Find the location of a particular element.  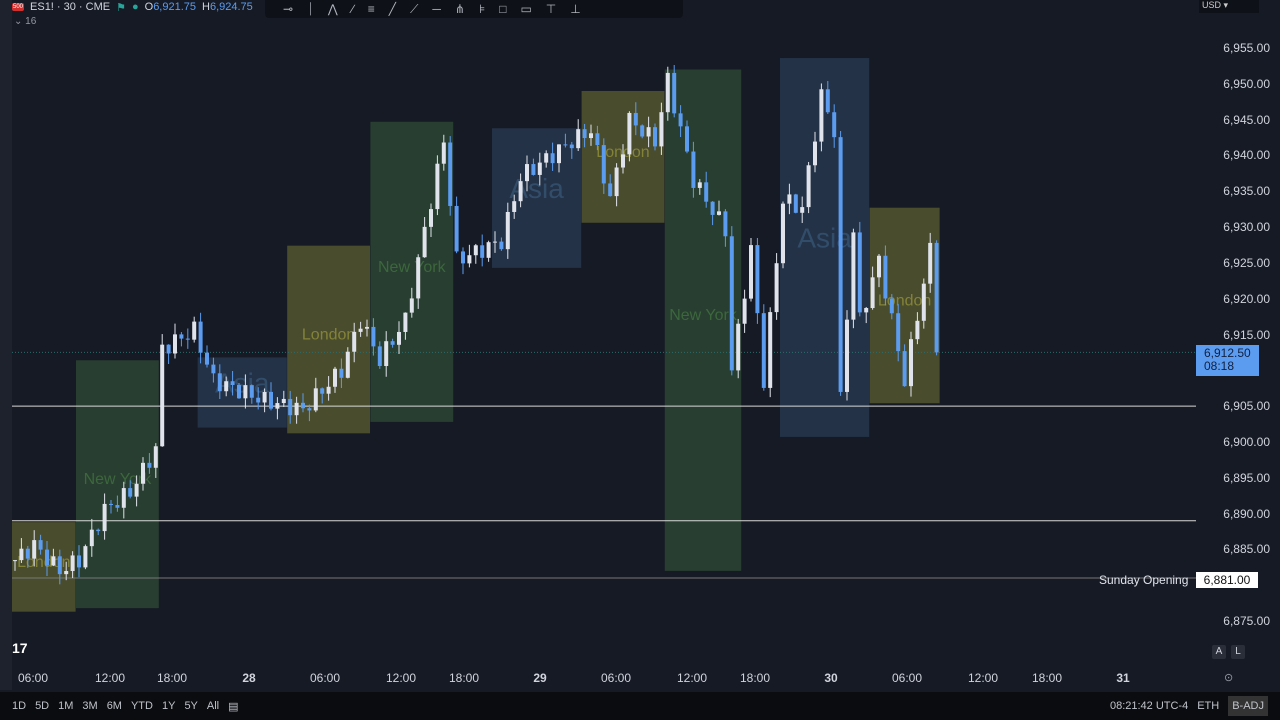

horizontal-ray-icon: ⊸ is located at coordinates (288, 9).